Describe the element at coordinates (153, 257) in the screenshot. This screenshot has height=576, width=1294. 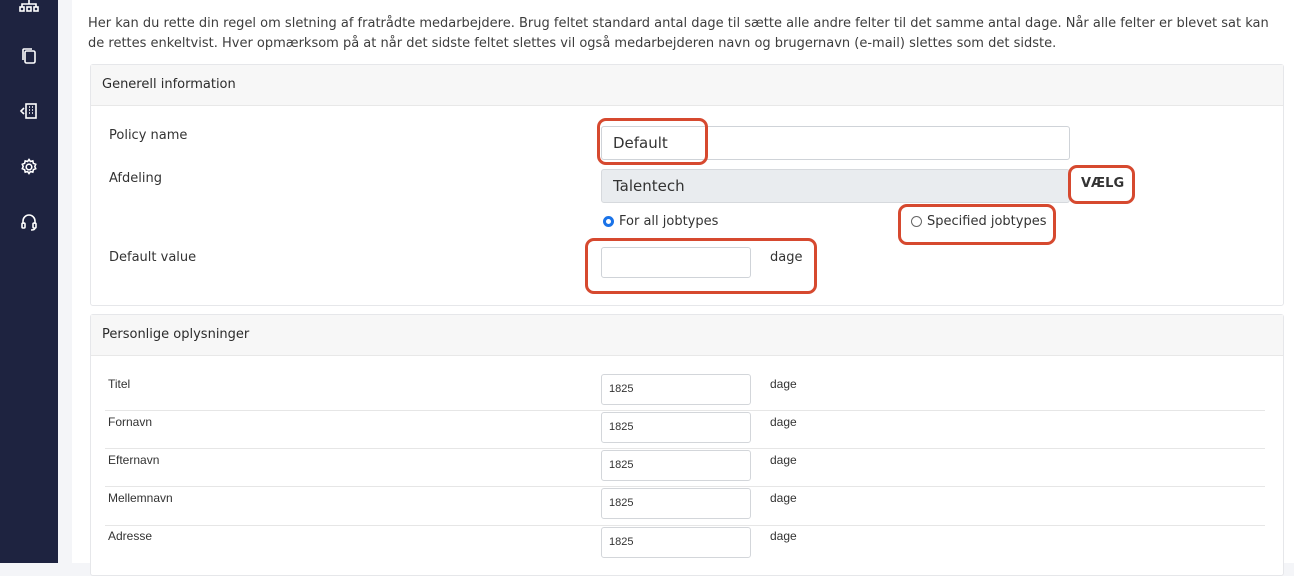
I see `default-value-label: Default value` at that location.